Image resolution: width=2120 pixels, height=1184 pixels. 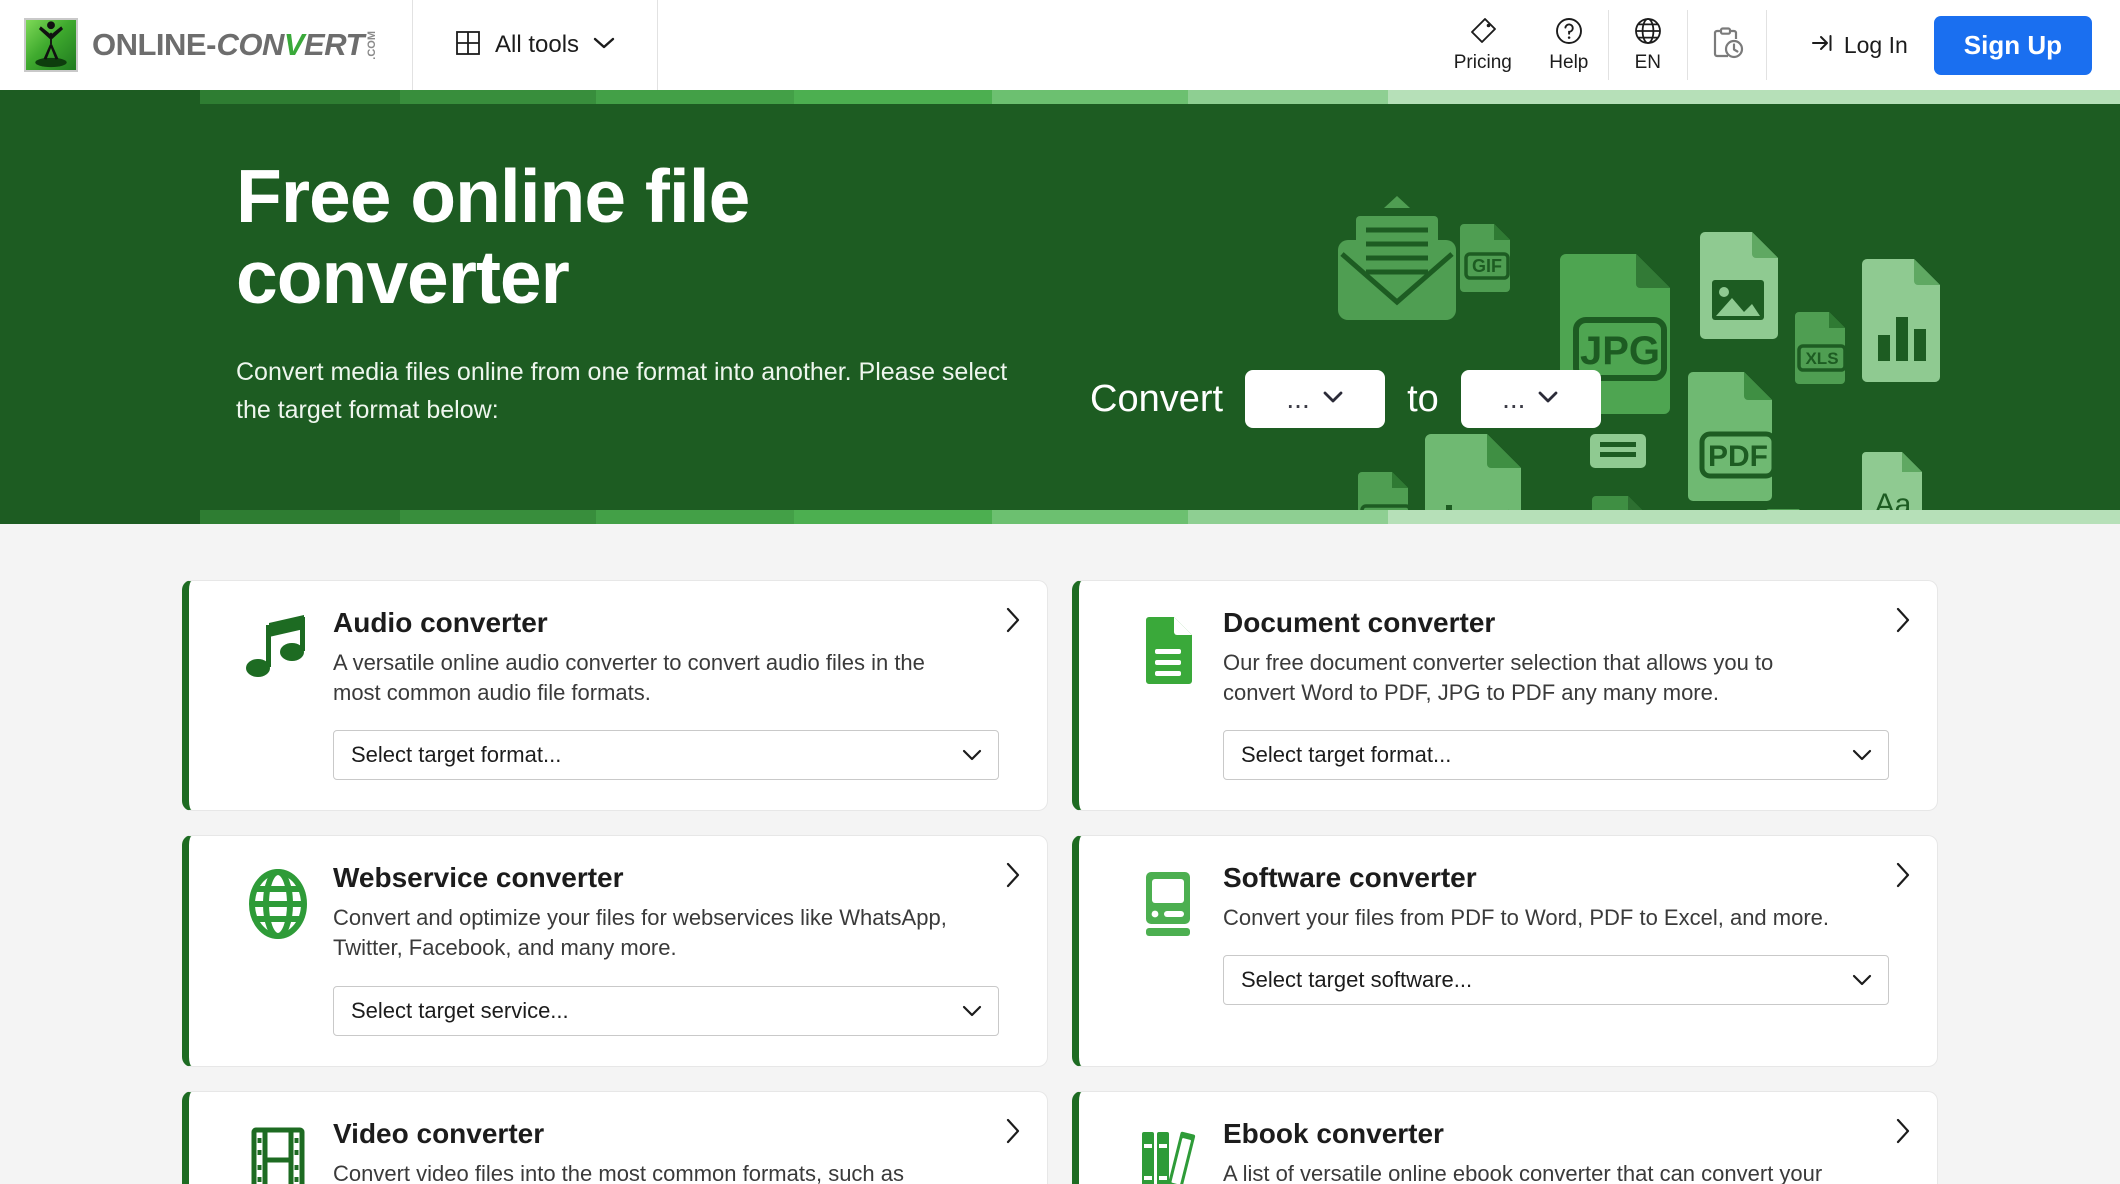 What do you see at coordinates (371, 45) in the screenshot?
I see `brand-com: .COM` at bounding box center [371, 45].